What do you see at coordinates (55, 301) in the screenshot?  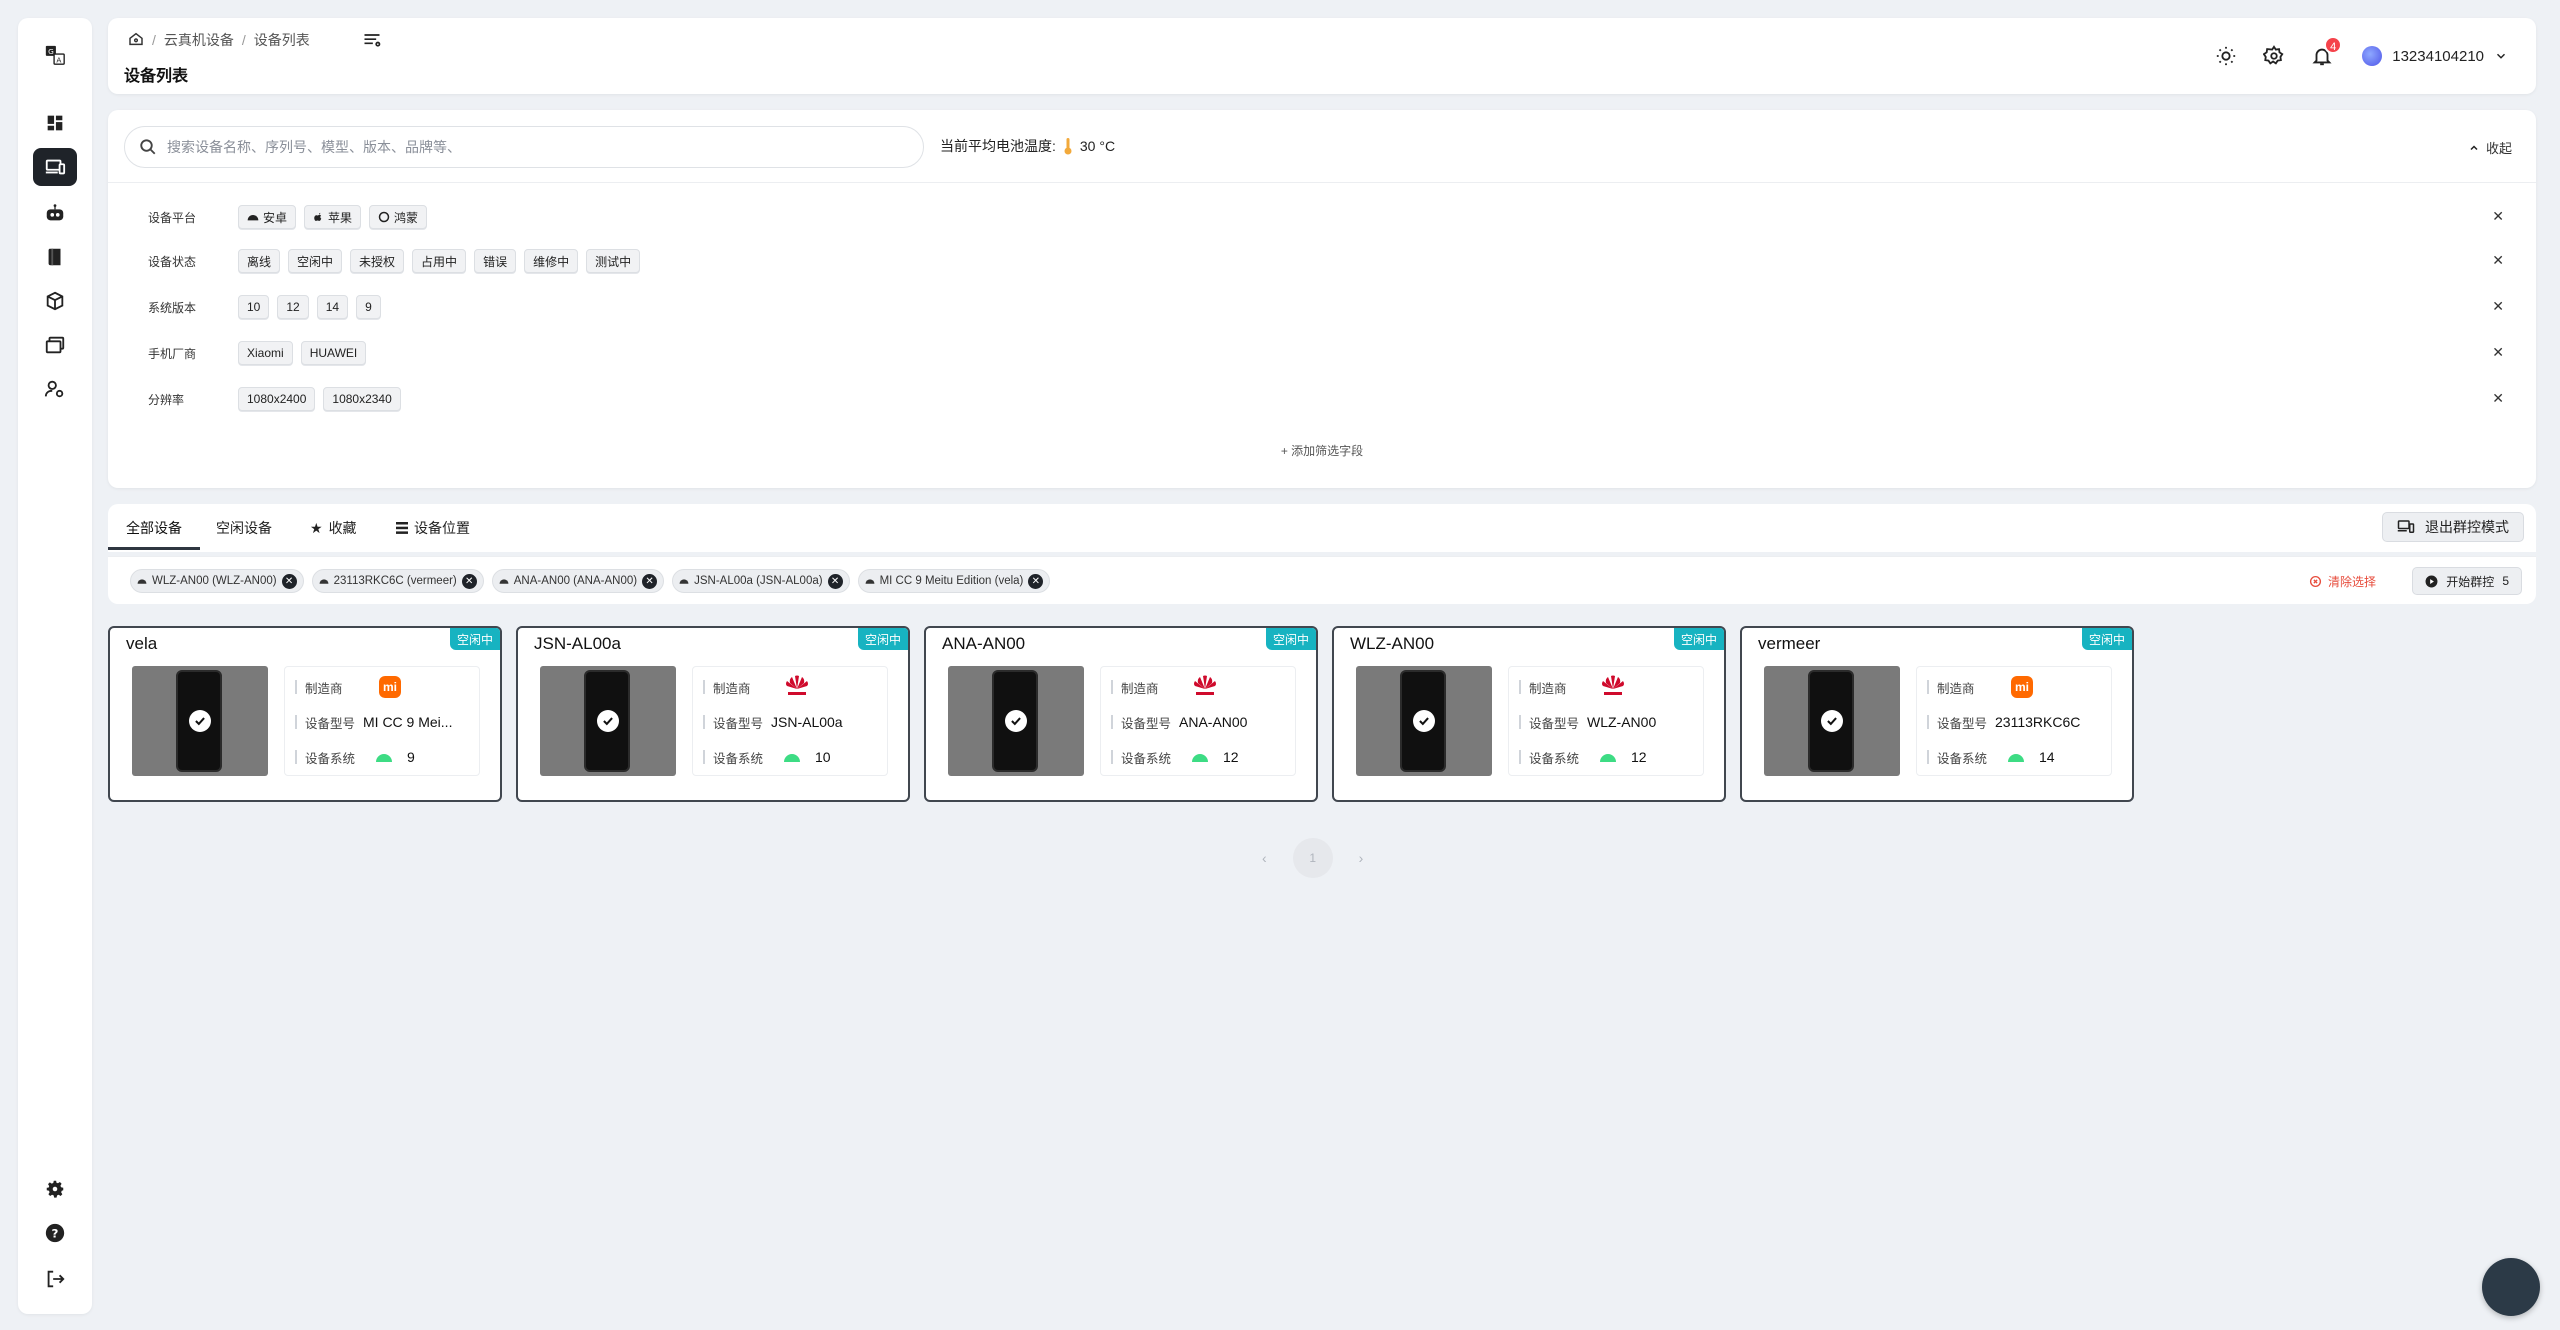 I see `package-icon` at bounding box center [55, 301].